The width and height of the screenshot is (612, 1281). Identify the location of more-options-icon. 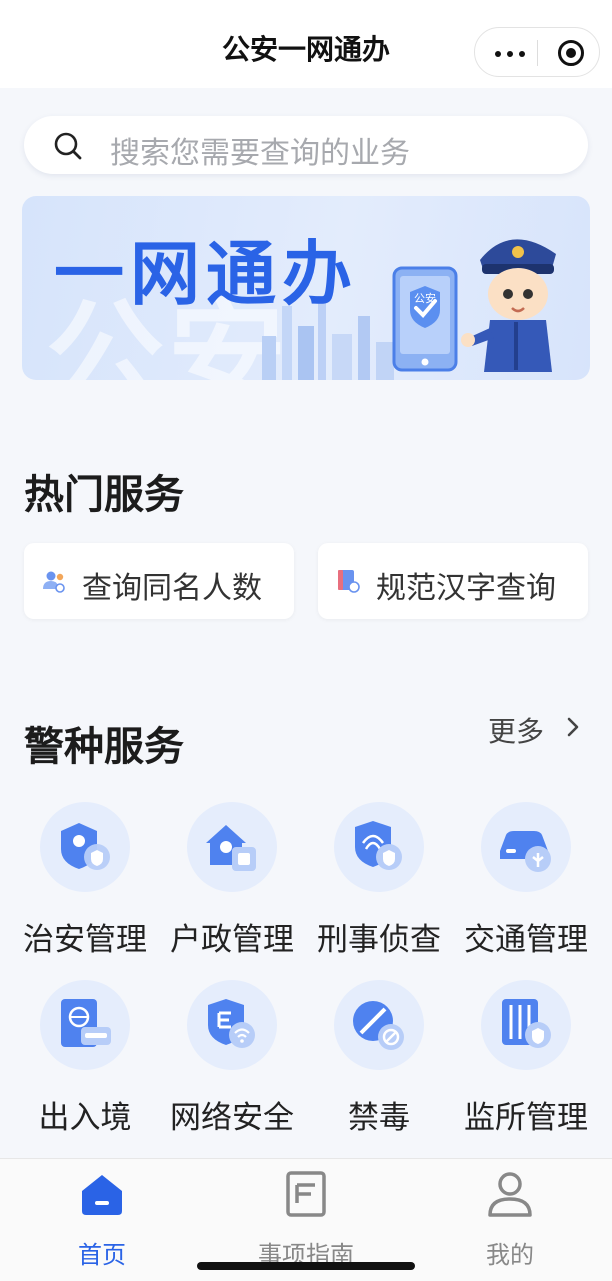
(510, 54).